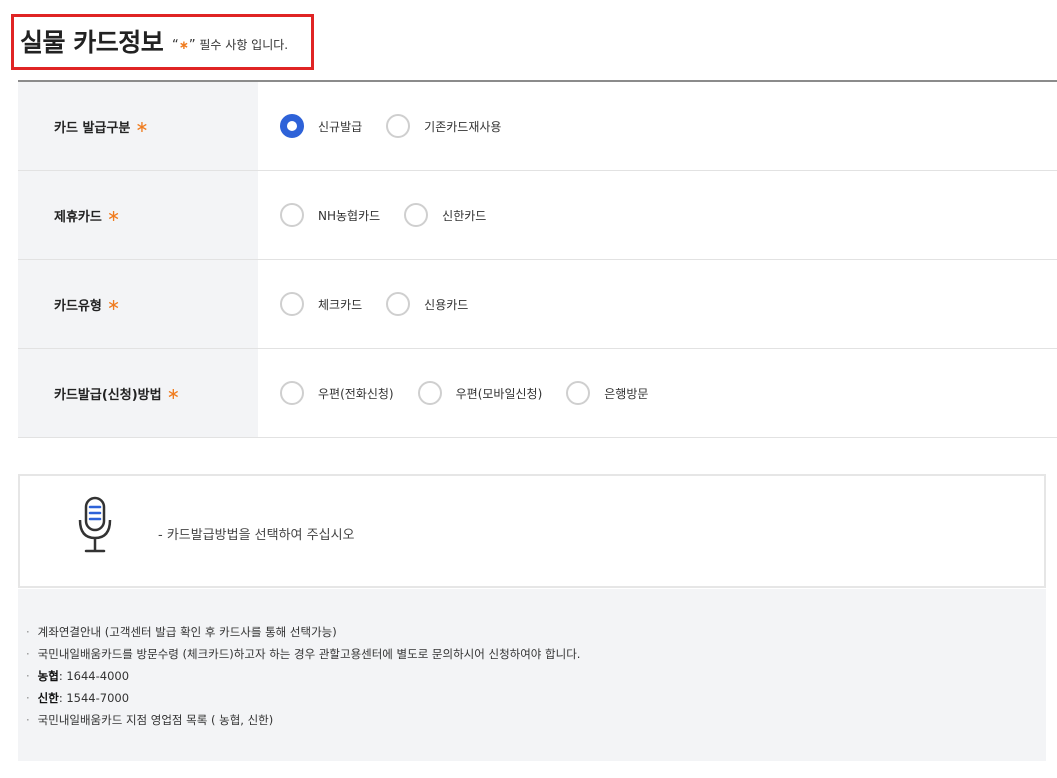 The height and width of the screenshot is (778, 1057). Describe the element at coordinates (94, 698) in the screenshot. I see `info-text: : 1544-7000` at that location.